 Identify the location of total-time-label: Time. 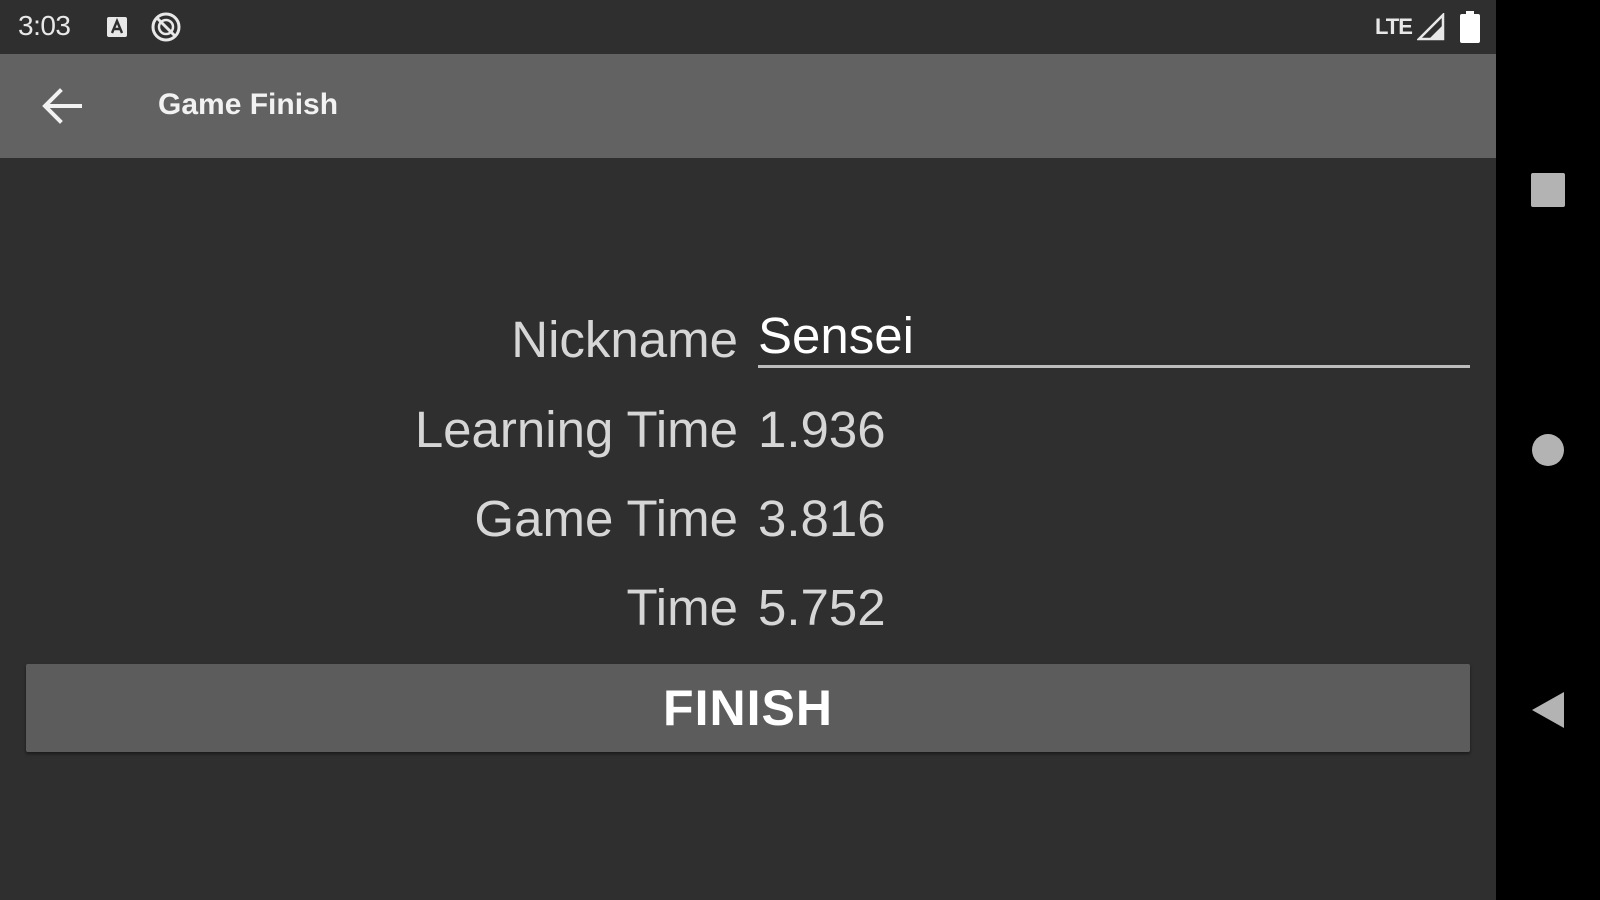
(682, 607).